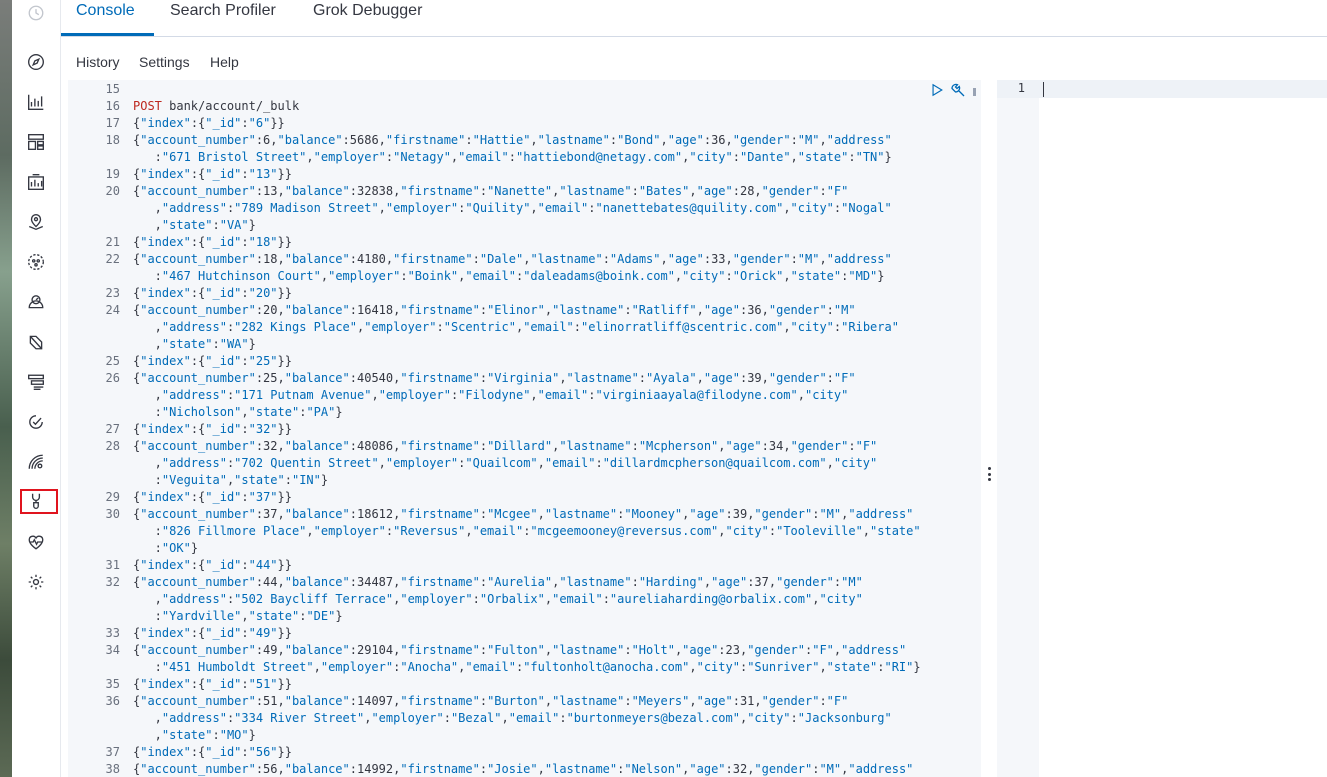 Image resolution: width=1327 pixels, height=777 pixels. I want to click on canvas-icon, so click(36, 182).